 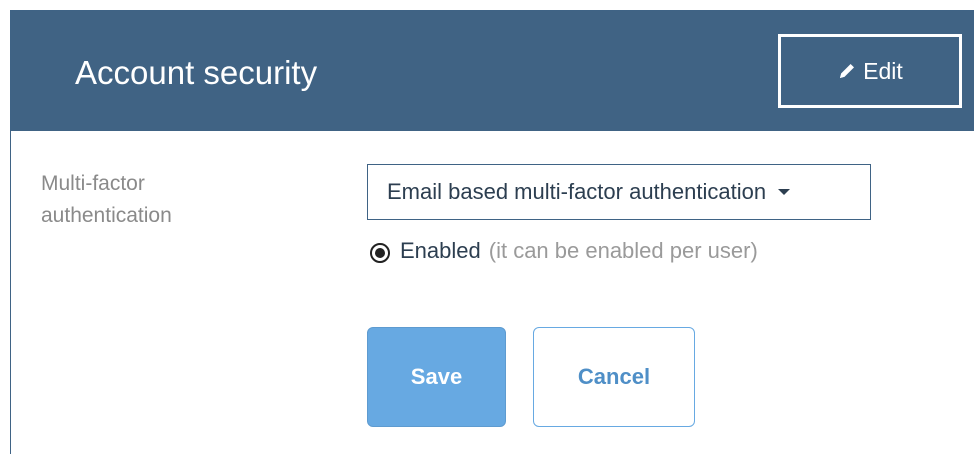 I want to click on edit-button: Edit, so click(x=870, y=71).